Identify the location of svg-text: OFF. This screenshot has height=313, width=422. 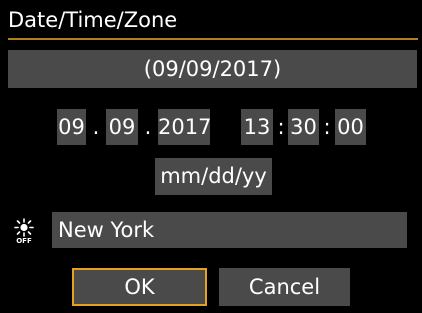
(24, 240).